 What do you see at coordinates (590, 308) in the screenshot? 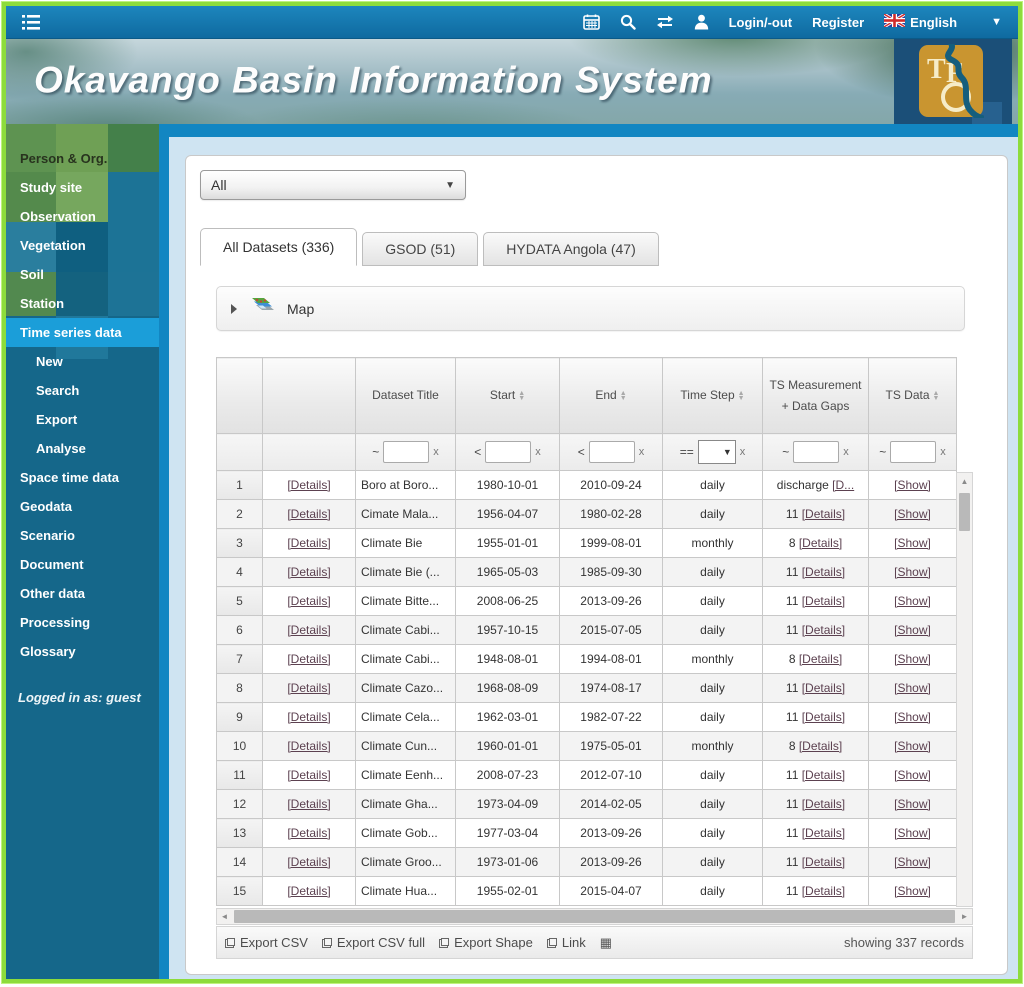
I see `map-accordion: Map` at bounding box center [590, 308].